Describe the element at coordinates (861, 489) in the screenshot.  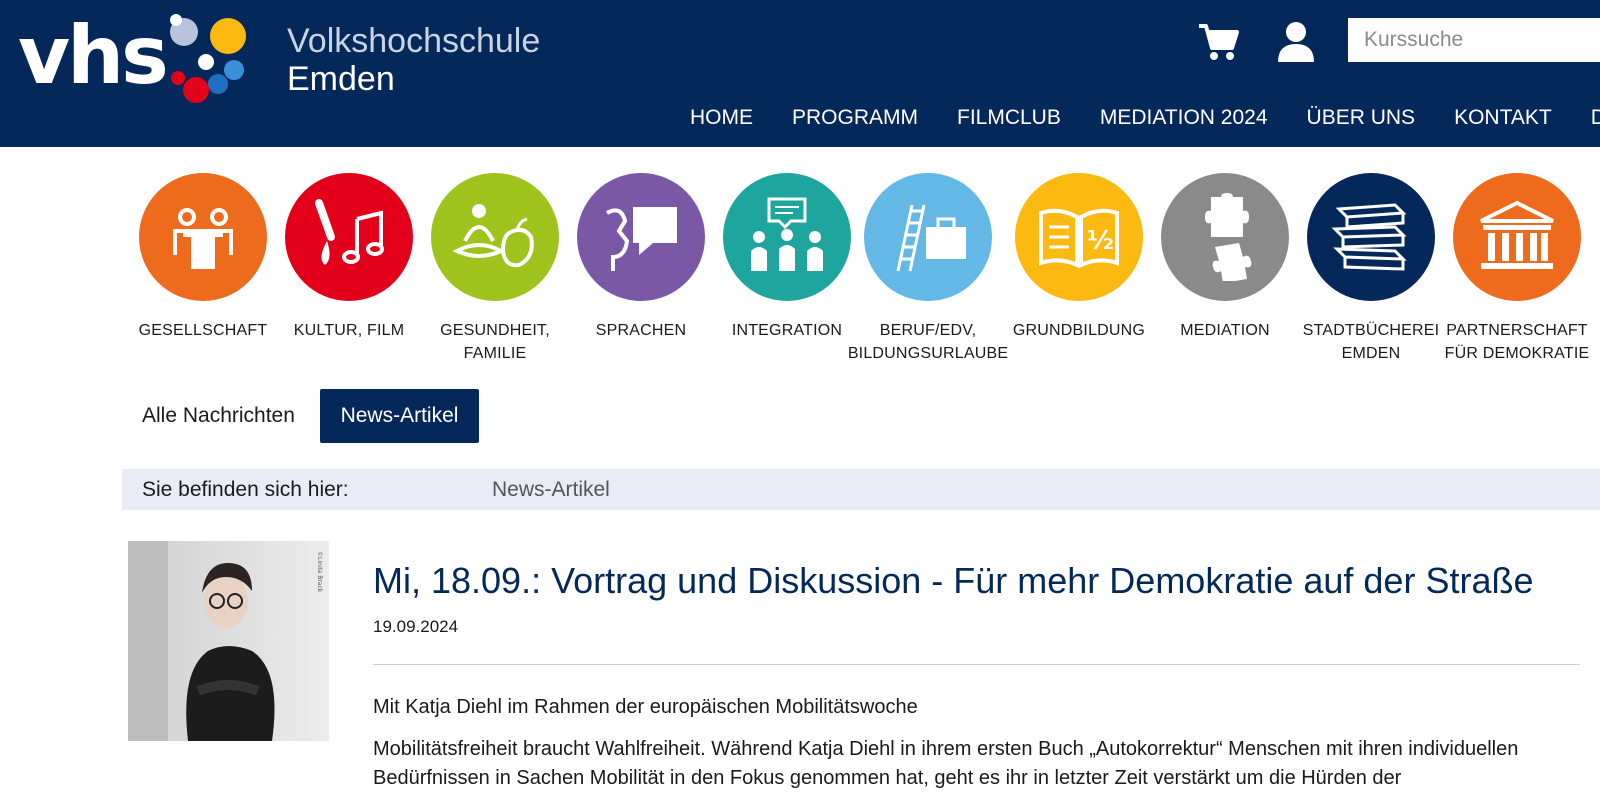
I see `breadcrumb: Sie befinden sich hier: News-Artikel` at that location.